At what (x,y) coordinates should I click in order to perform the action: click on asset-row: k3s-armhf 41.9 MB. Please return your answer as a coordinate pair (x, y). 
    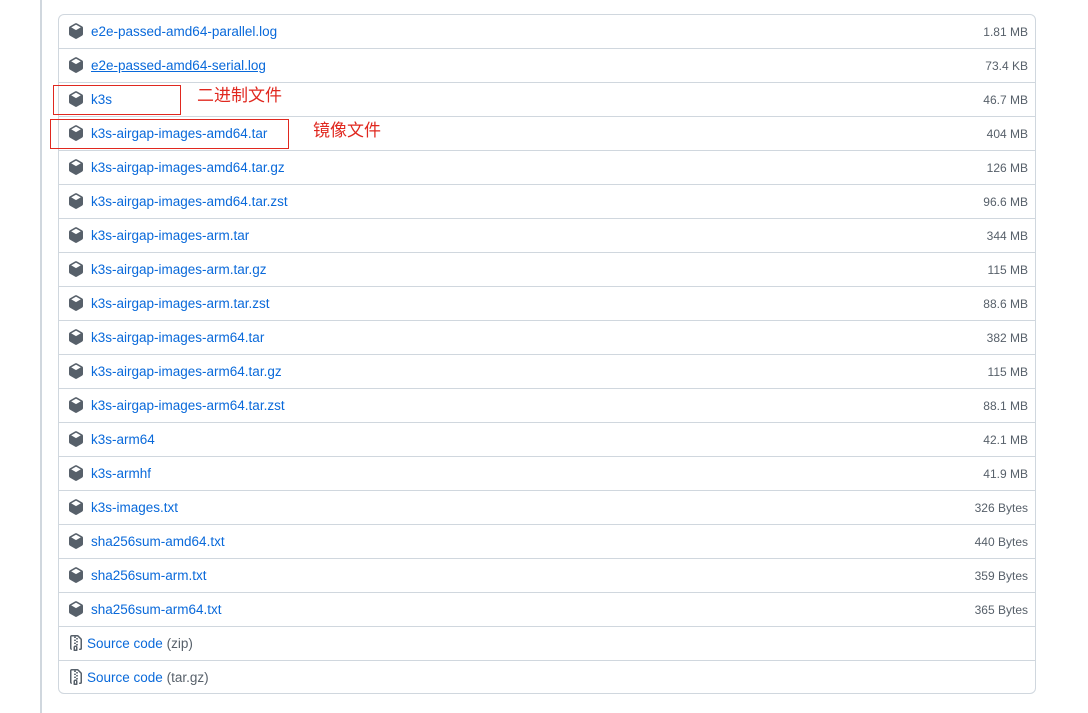
    Looking at the image, I should click on (547, 473).